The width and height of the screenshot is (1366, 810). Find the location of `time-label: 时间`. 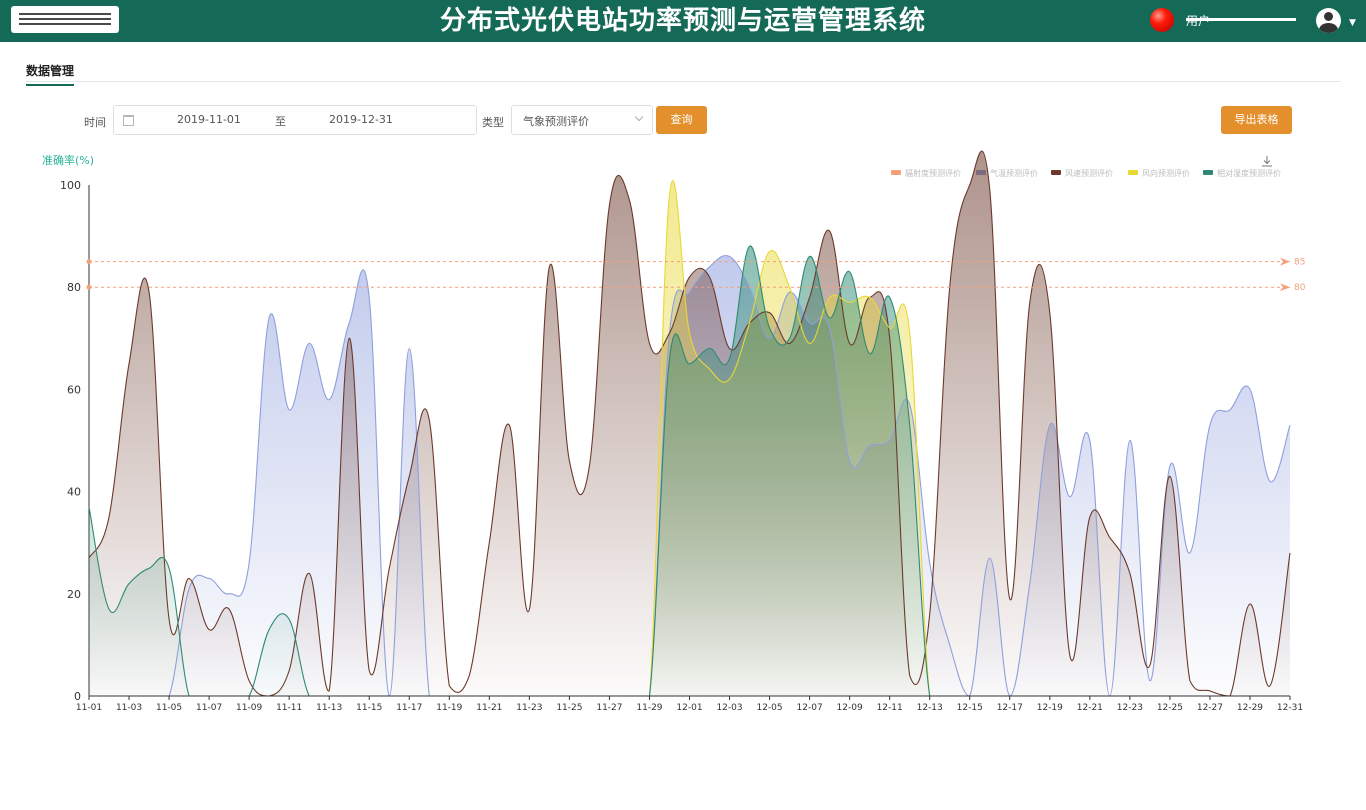

time-label: 时间 is located at coordinates (95, 122).